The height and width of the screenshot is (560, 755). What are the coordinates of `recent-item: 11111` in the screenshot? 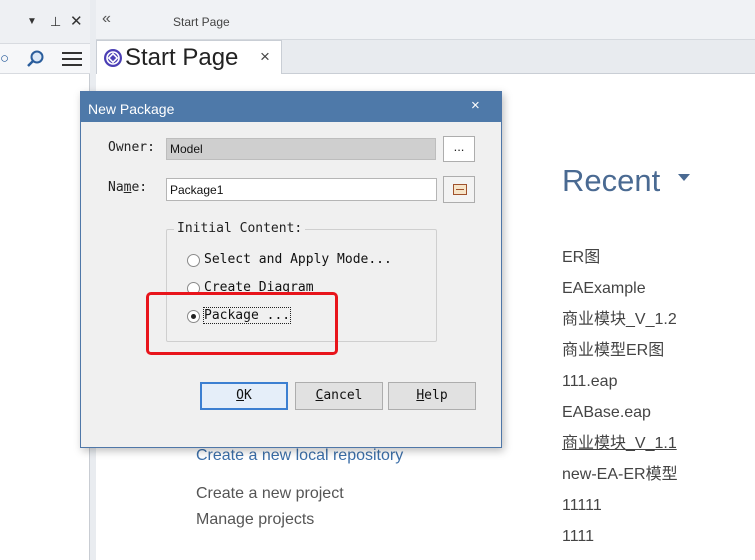 It's located at (620, 511).